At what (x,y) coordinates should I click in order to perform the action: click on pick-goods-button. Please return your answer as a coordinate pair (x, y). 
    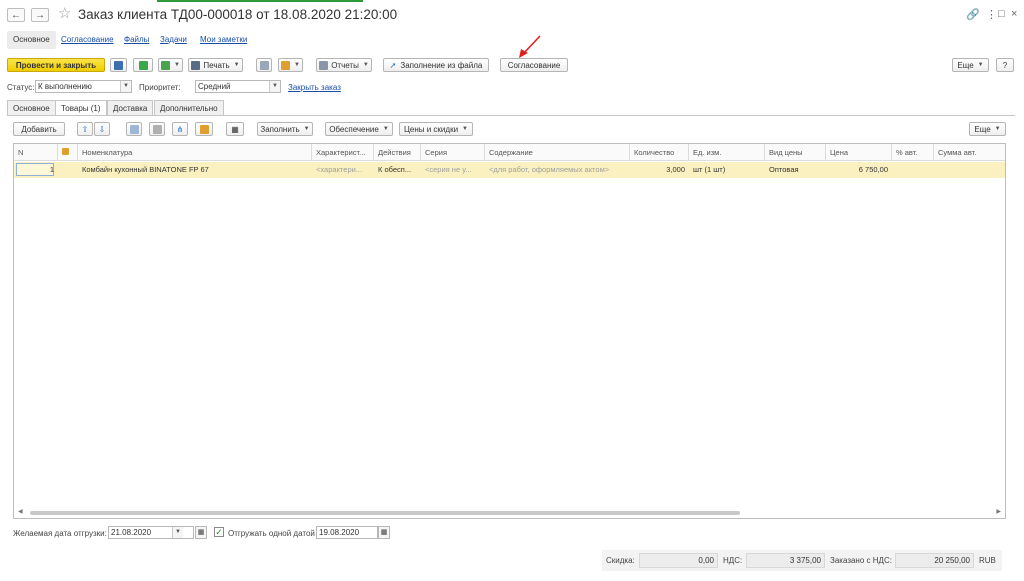
    Looking at the image, I should click on (204, 129).